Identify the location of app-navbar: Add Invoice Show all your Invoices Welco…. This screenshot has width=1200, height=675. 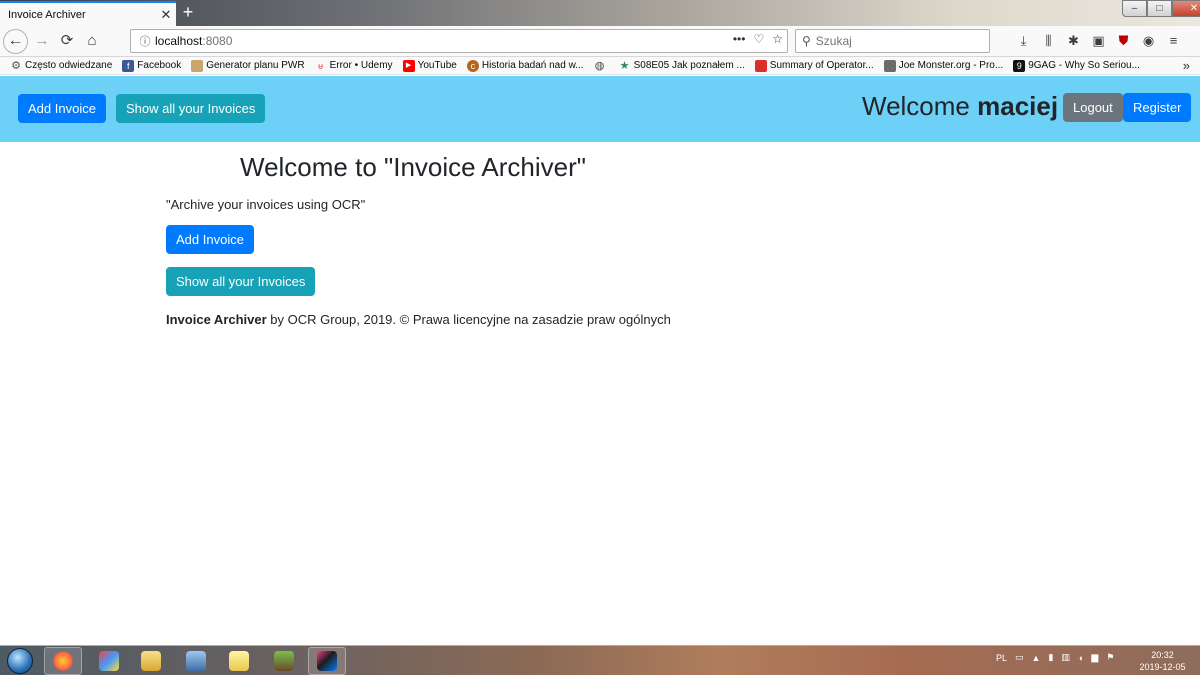
(600, 109).